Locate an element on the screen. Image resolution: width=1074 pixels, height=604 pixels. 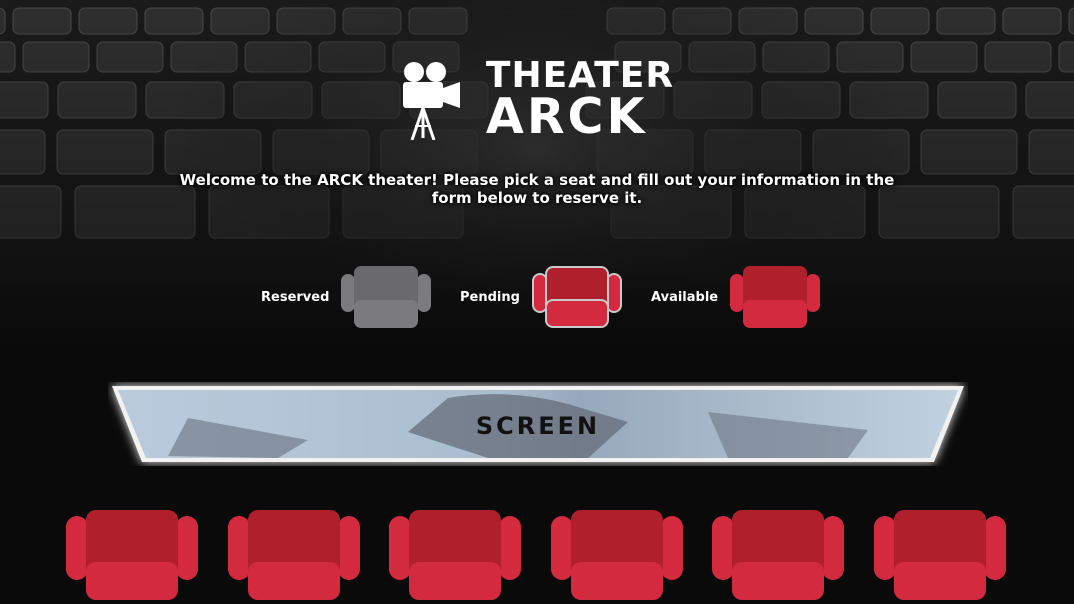
seat-pending-icon is located at coordinates (576, 297).